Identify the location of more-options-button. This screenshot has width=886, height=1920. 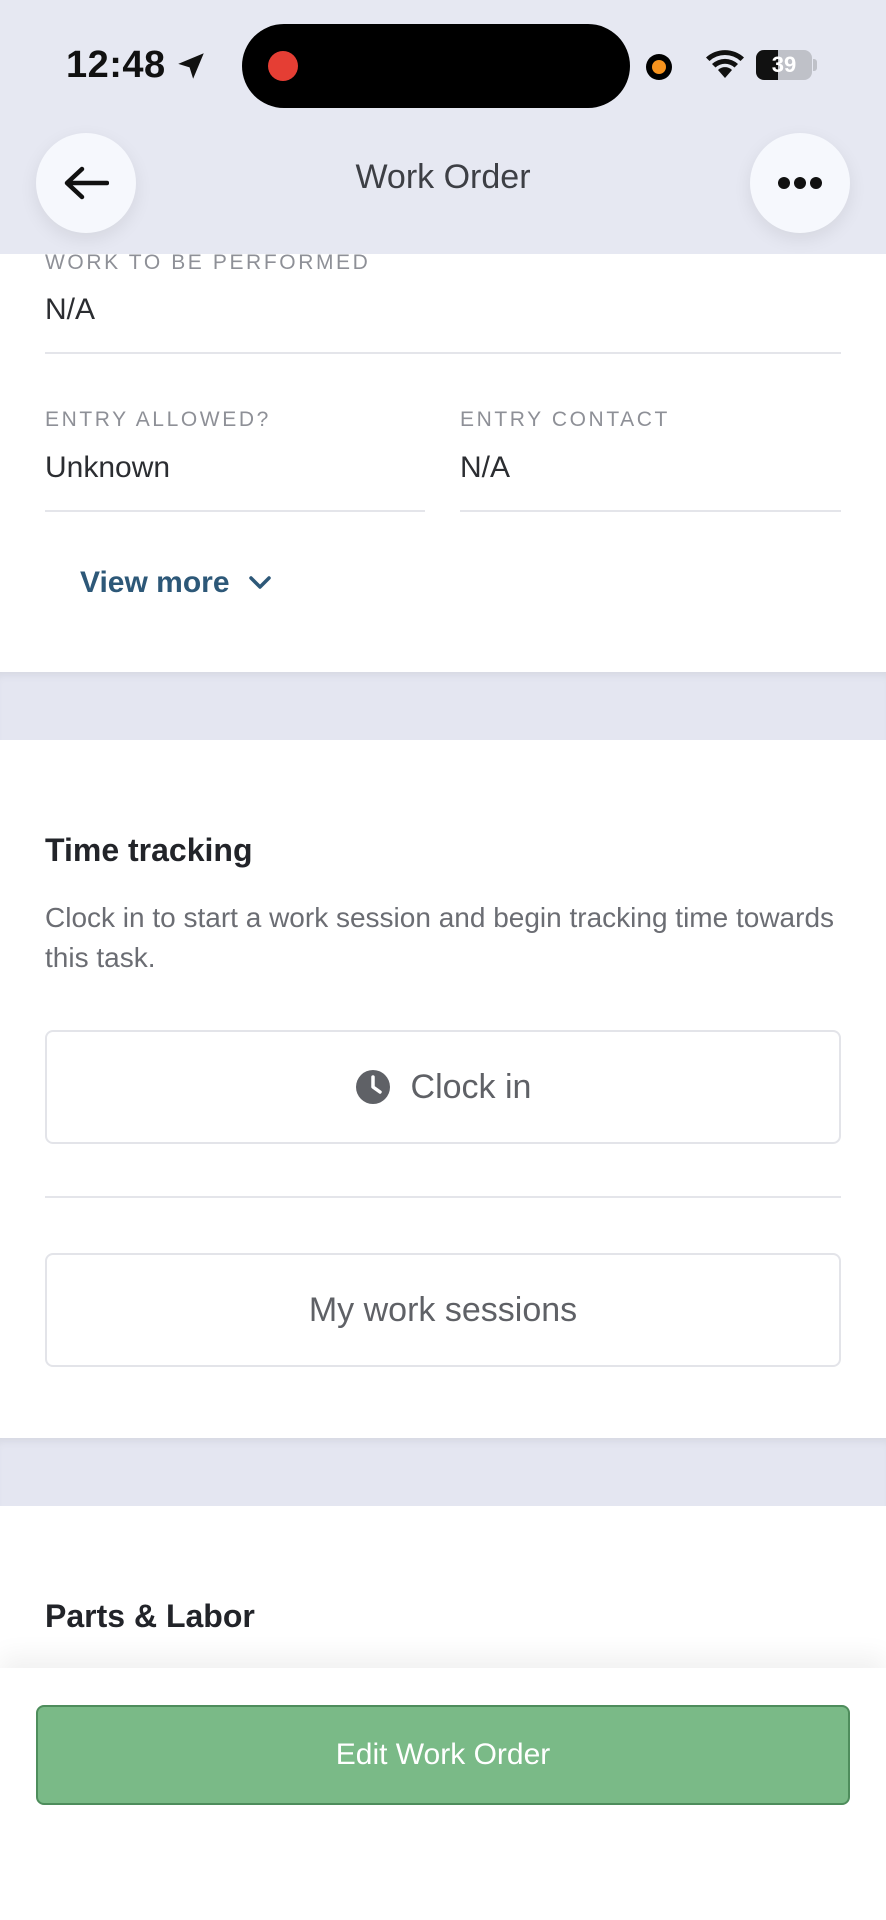
(800, 183).